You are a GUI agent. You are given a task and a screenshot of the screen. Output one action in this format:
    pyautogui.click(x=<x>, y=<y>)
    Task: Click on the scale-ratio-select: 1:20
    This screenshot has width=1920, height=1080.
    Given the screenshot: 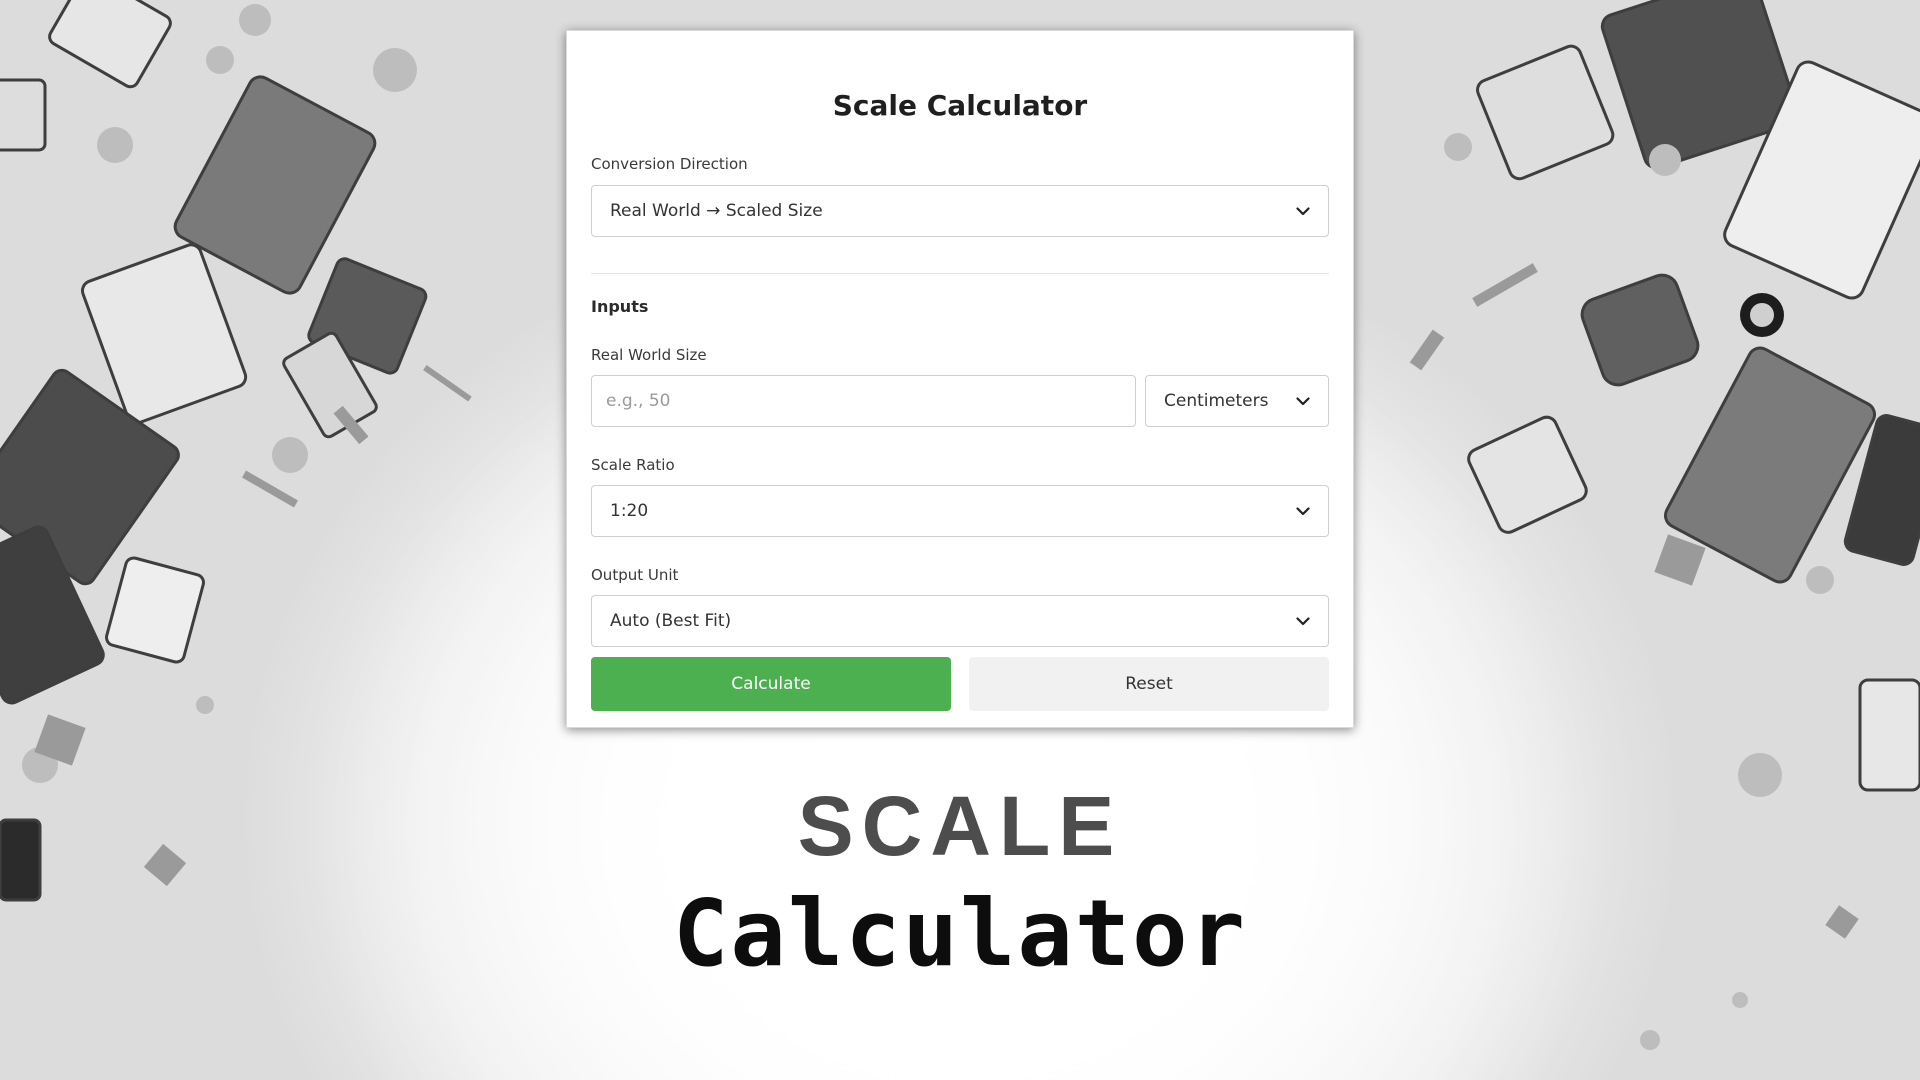 What is the action you would take?
    pyautogui.click(x=960, y=511)
    